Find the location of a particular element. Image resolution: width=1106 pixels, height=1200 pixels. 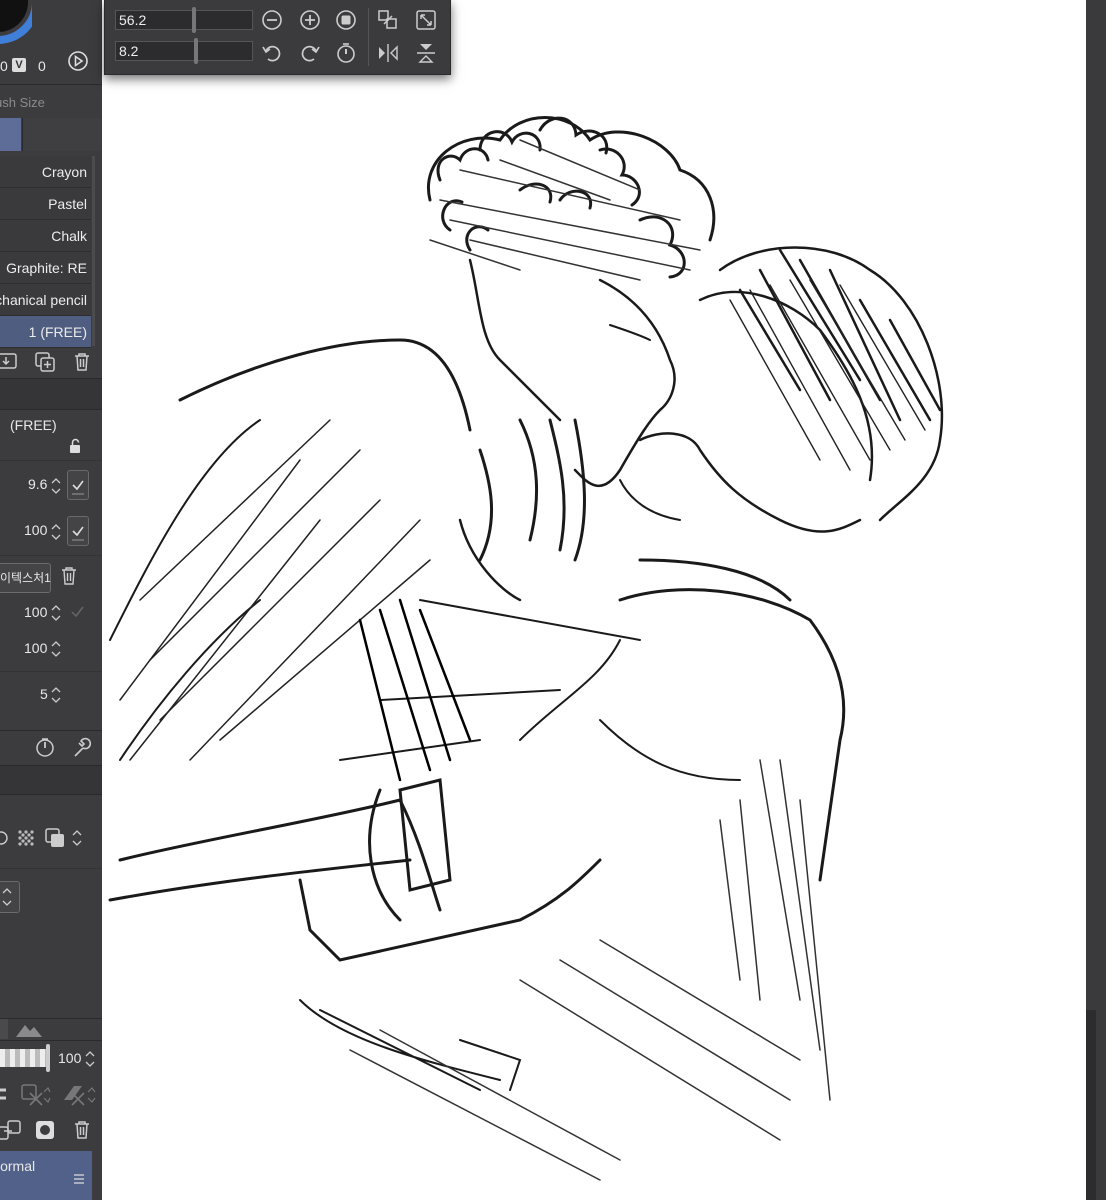

reset-rotation-icon is located at coordinates (346, 53).